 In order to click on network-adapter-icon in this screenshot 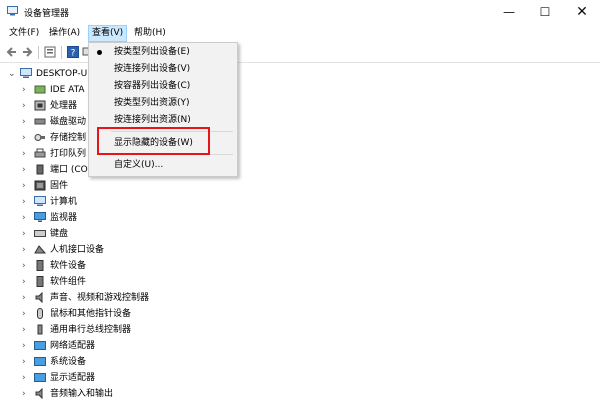, I will do `click(40, 345)`.